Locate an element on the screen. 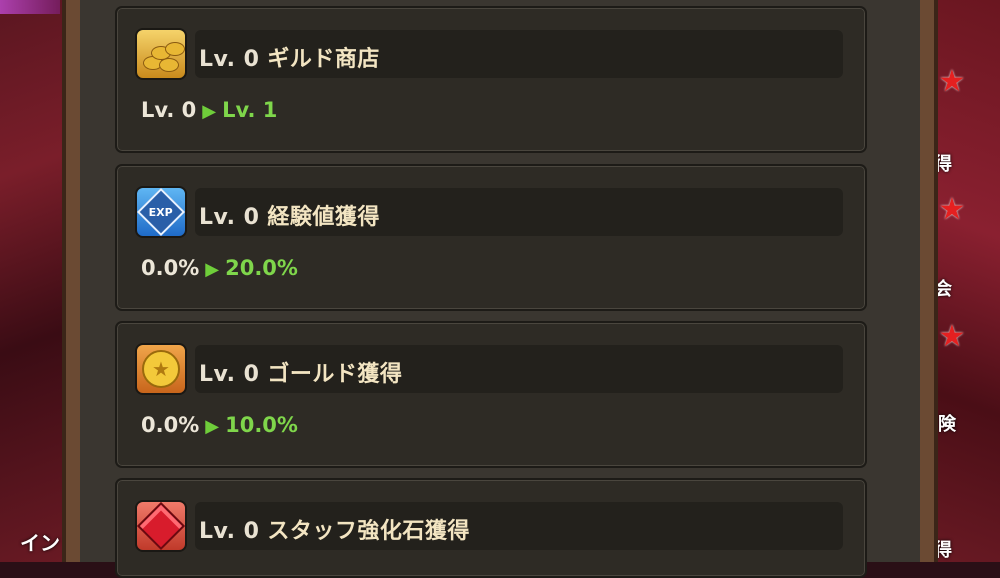  gold-coins-icon is located at coordinates (161, 54).